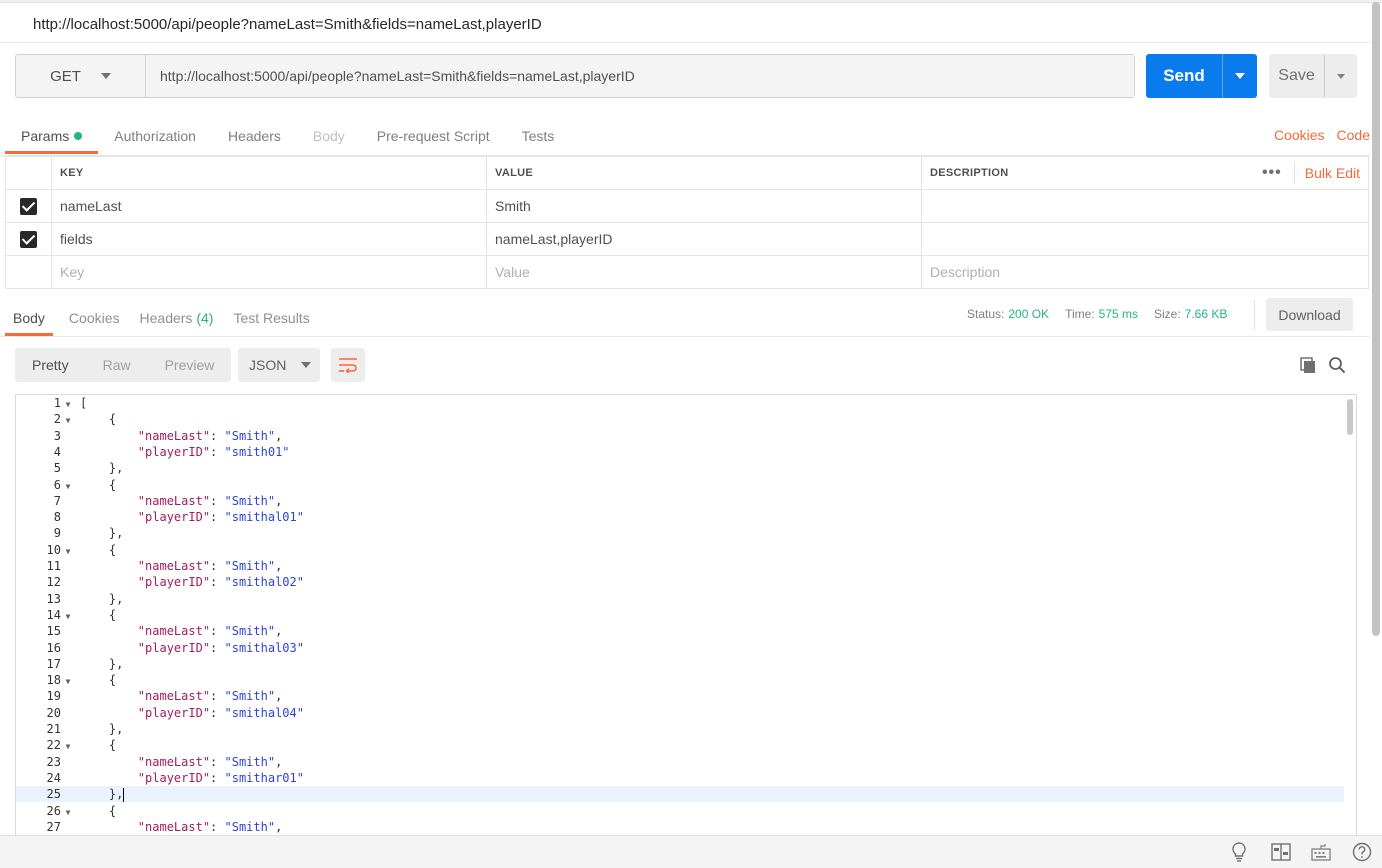 The height and width of the screenshot is (868, 1382). I want to click on tab-headers: Headers, so click(254, 136).